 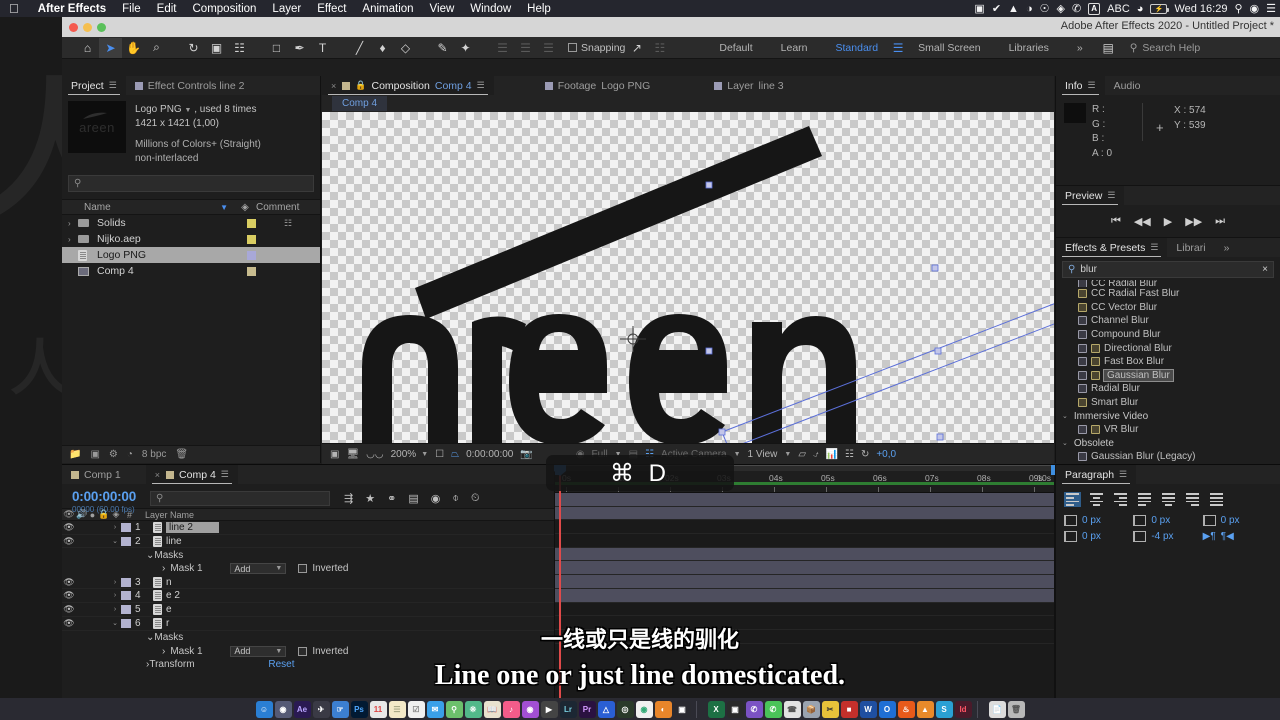 What do you see at coordinates (283, 709) in the screenshot?
I see `launchpad-icon: ◉` at bounding box center [283, 709].